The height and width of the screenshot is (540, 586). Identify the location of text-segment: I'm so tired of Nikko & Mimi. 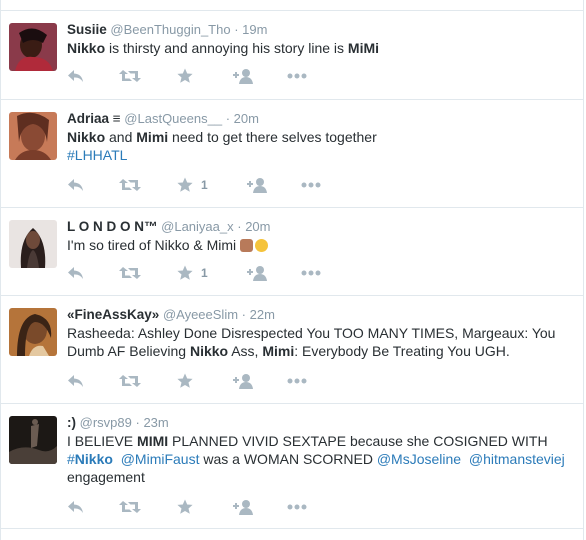
(154, 245).